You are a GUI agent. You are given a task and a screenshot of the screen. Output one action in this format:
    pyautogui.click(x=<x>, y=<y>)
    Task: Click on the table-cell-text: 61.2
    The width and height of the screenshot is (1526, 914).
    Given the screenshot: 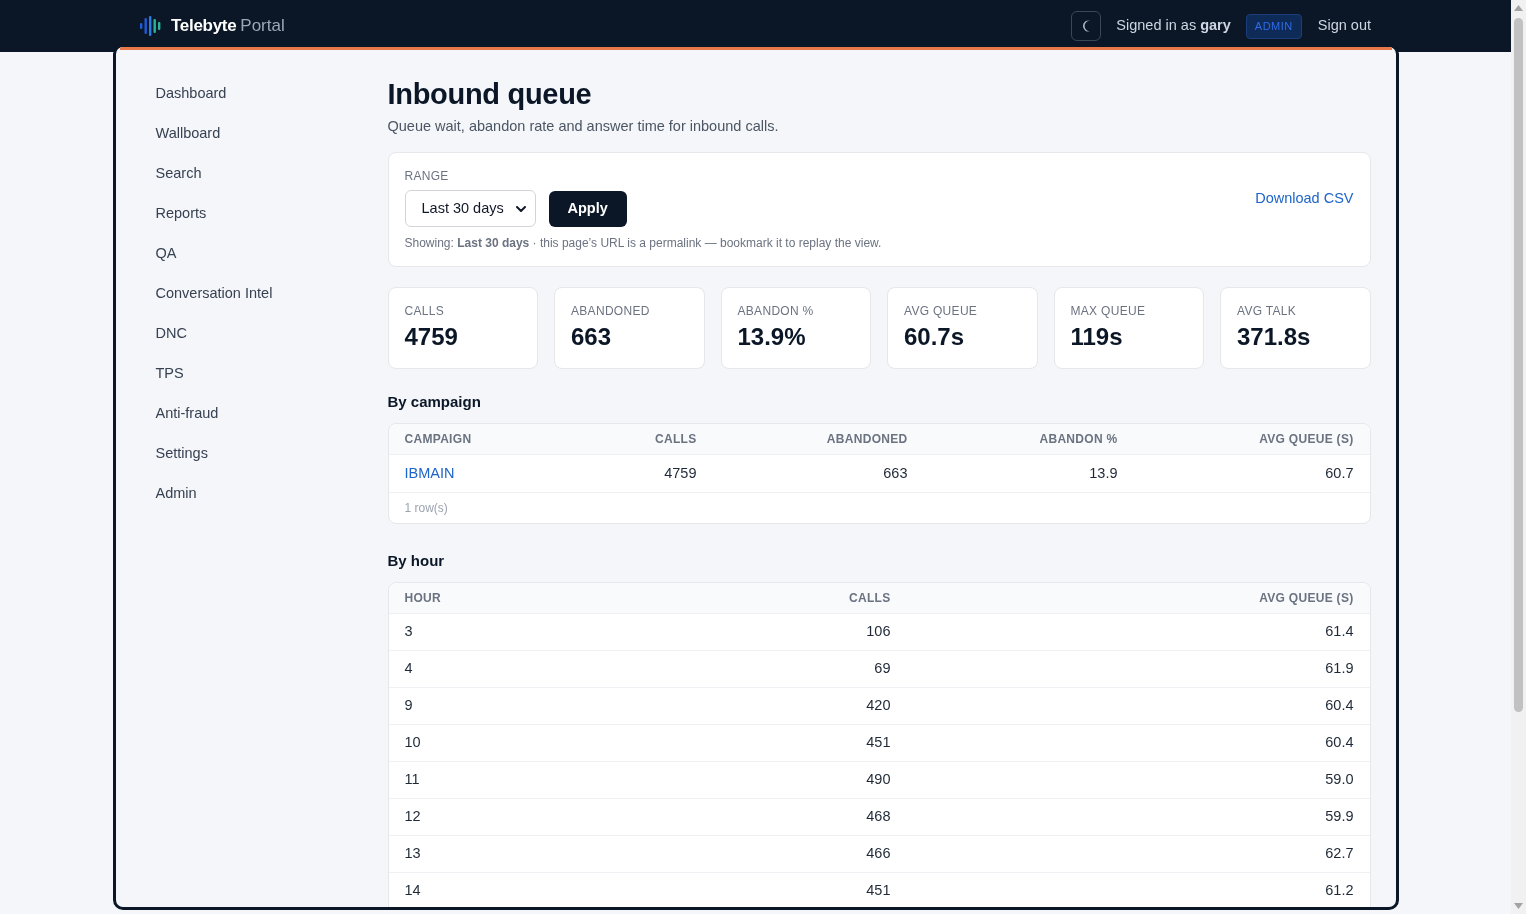 What is the action you would take?
    pyautogui.click(x=1339, y=891)
    